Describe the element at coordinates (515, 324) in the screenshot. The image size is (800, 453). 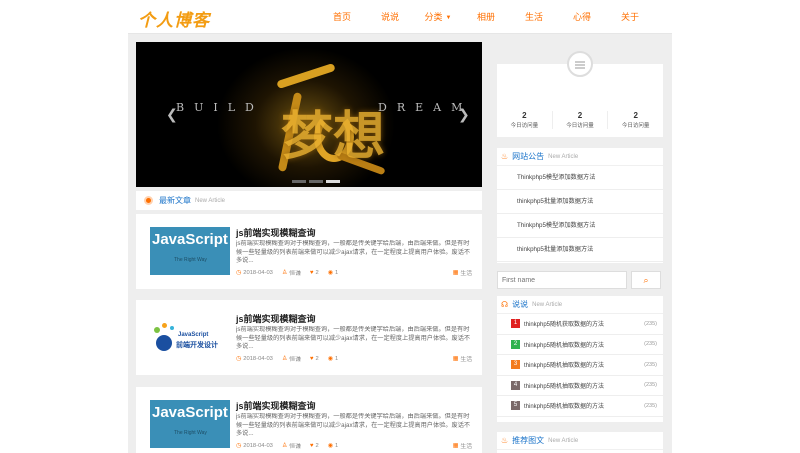
I see `rank-badge: 1` at that location.